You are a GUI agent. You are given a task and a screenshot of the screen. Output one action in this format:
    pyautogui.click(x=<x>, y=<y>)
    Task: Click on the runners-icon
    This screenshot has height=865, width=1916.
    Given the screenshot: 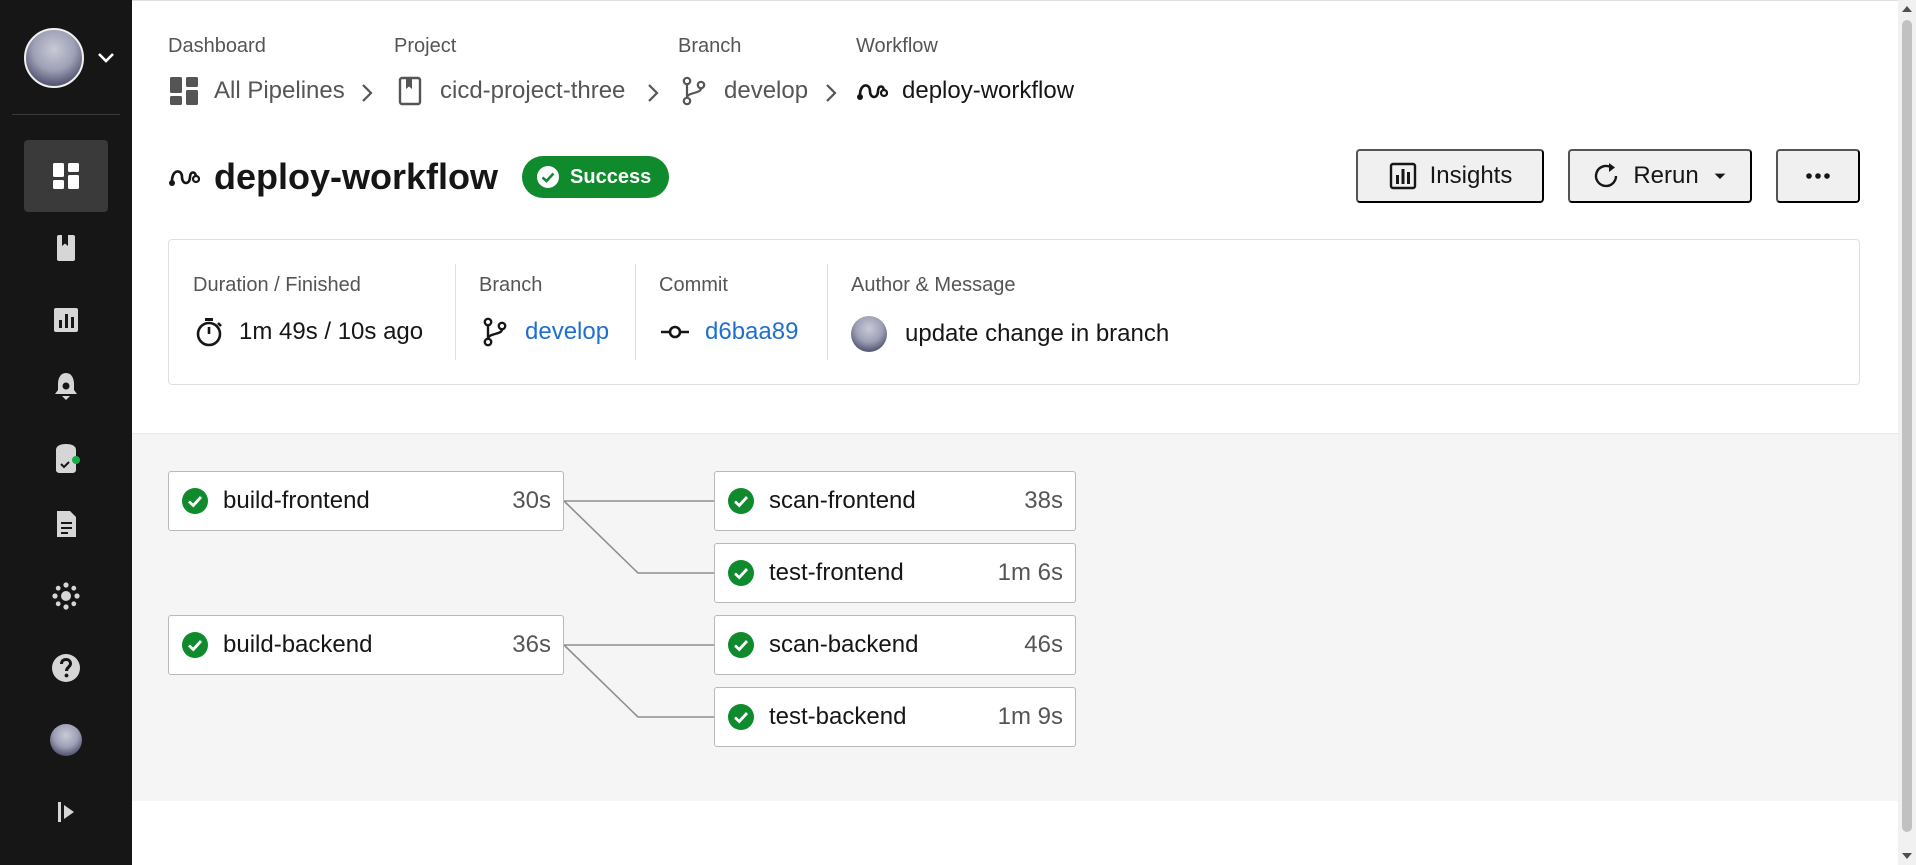 What is the action you would take?
    pyautogui.click(x=68, y=458)
    